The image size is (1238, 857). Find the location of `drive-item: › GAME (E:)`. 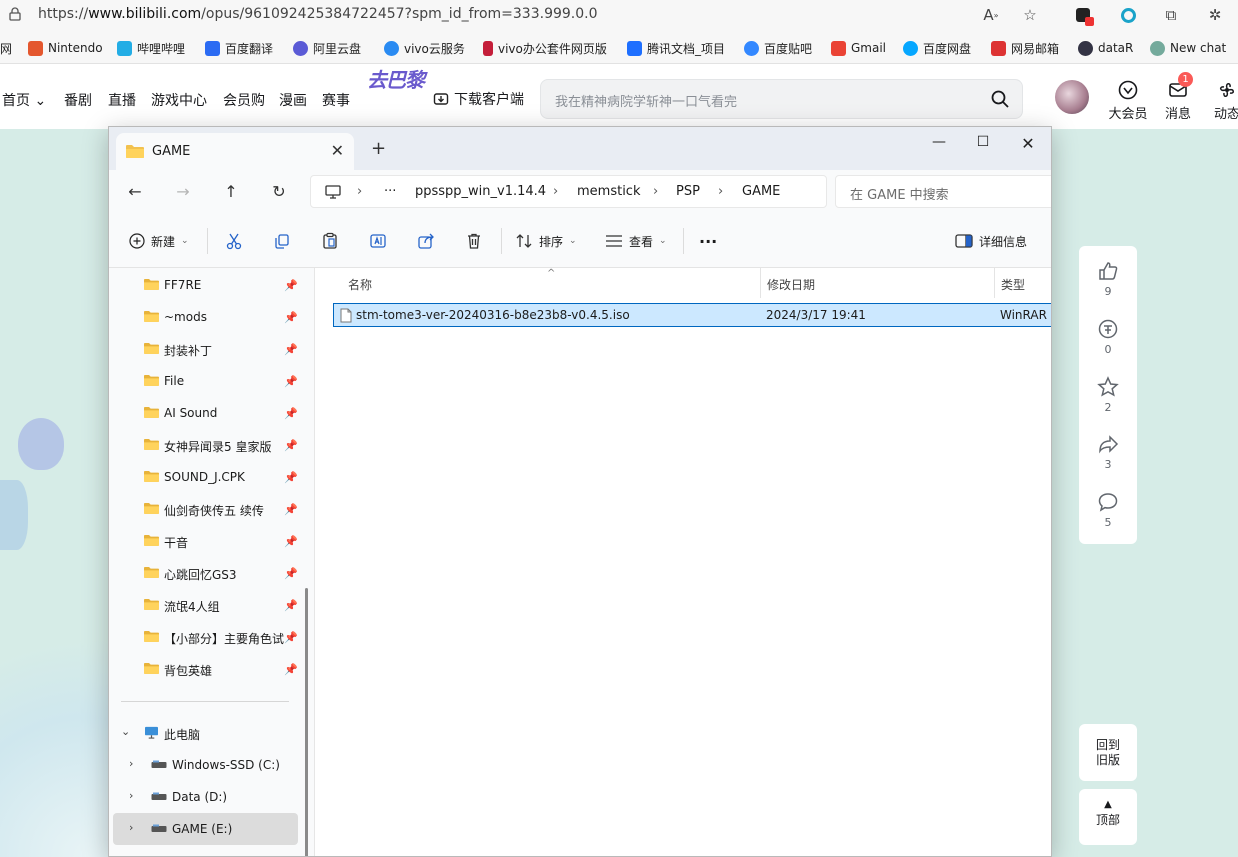

drive-item: › GAME (E:) is located at coordinates (205, 829).